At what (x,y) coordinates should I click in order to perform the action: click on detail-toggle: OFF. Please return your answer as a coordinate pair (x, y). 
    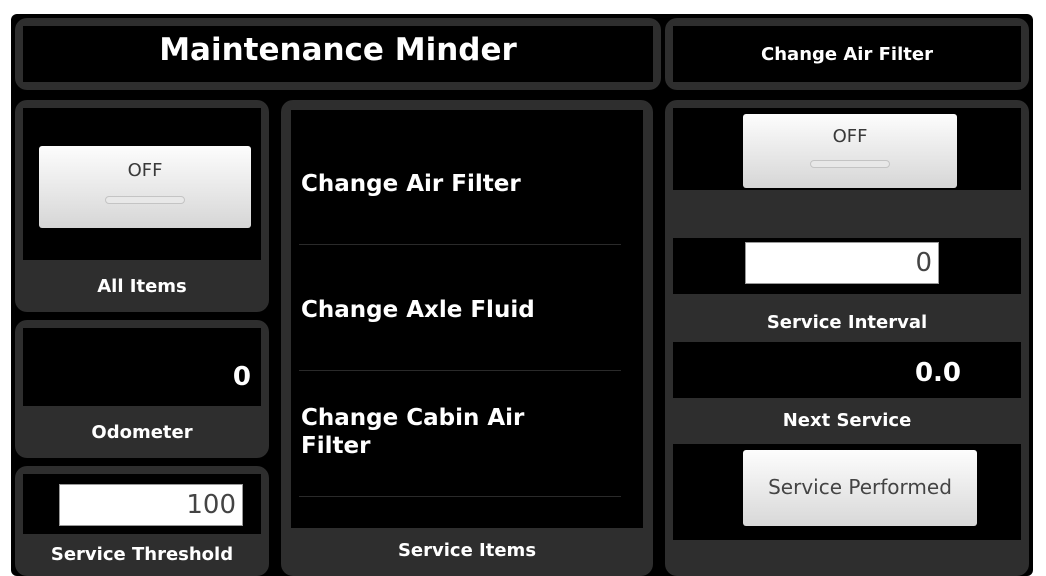
    Looking at the image, I should click on (850, 151).